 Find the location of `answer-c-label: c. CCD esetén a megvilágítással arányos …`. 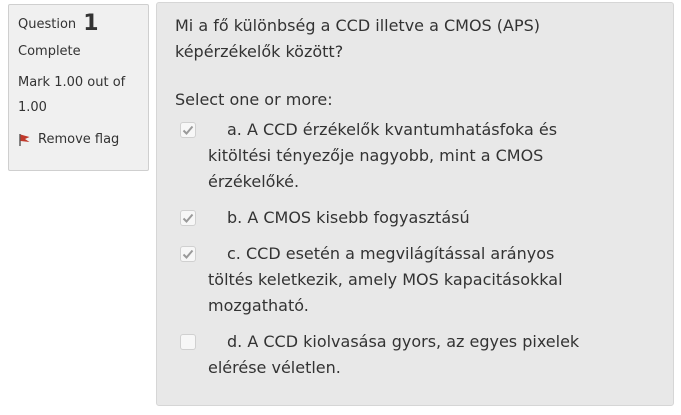

answer-c-label: c. CCD esetén a megvilágítással arányos … is located at coordinates (385, 279).